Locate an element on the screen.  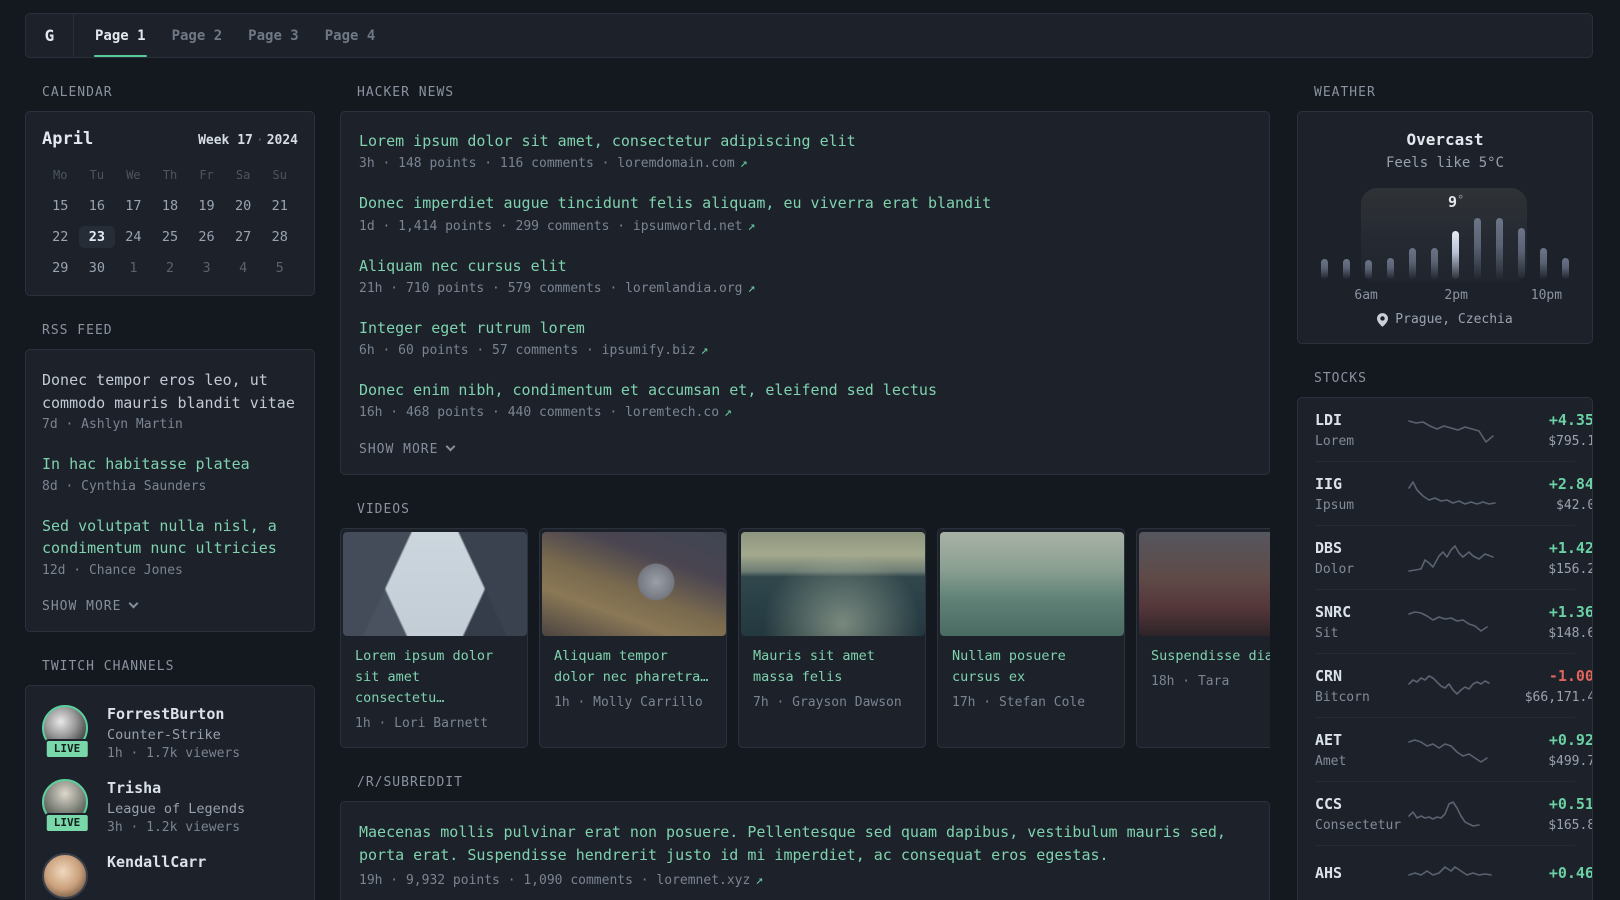
weather-chart: 9° 6am 2pm 10pm is located at coordinates (1445, 244).